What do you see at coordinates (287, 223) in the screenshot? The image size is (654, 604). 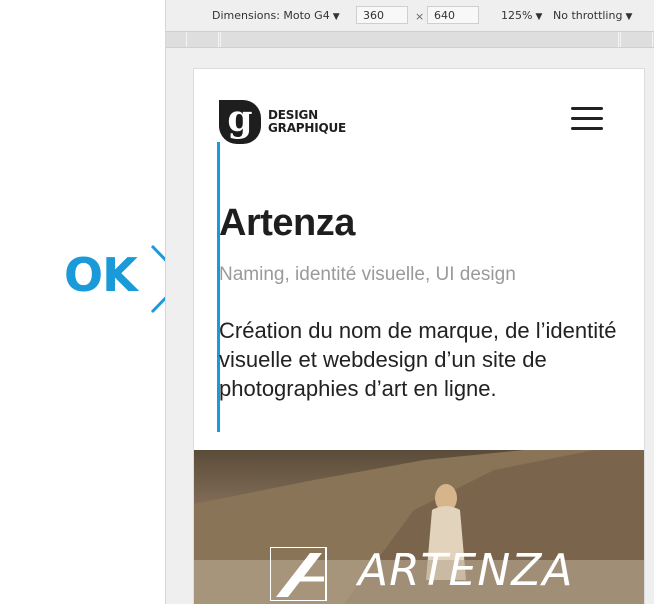 I see `page-title: Artenza` at bounding box center [287, 223].